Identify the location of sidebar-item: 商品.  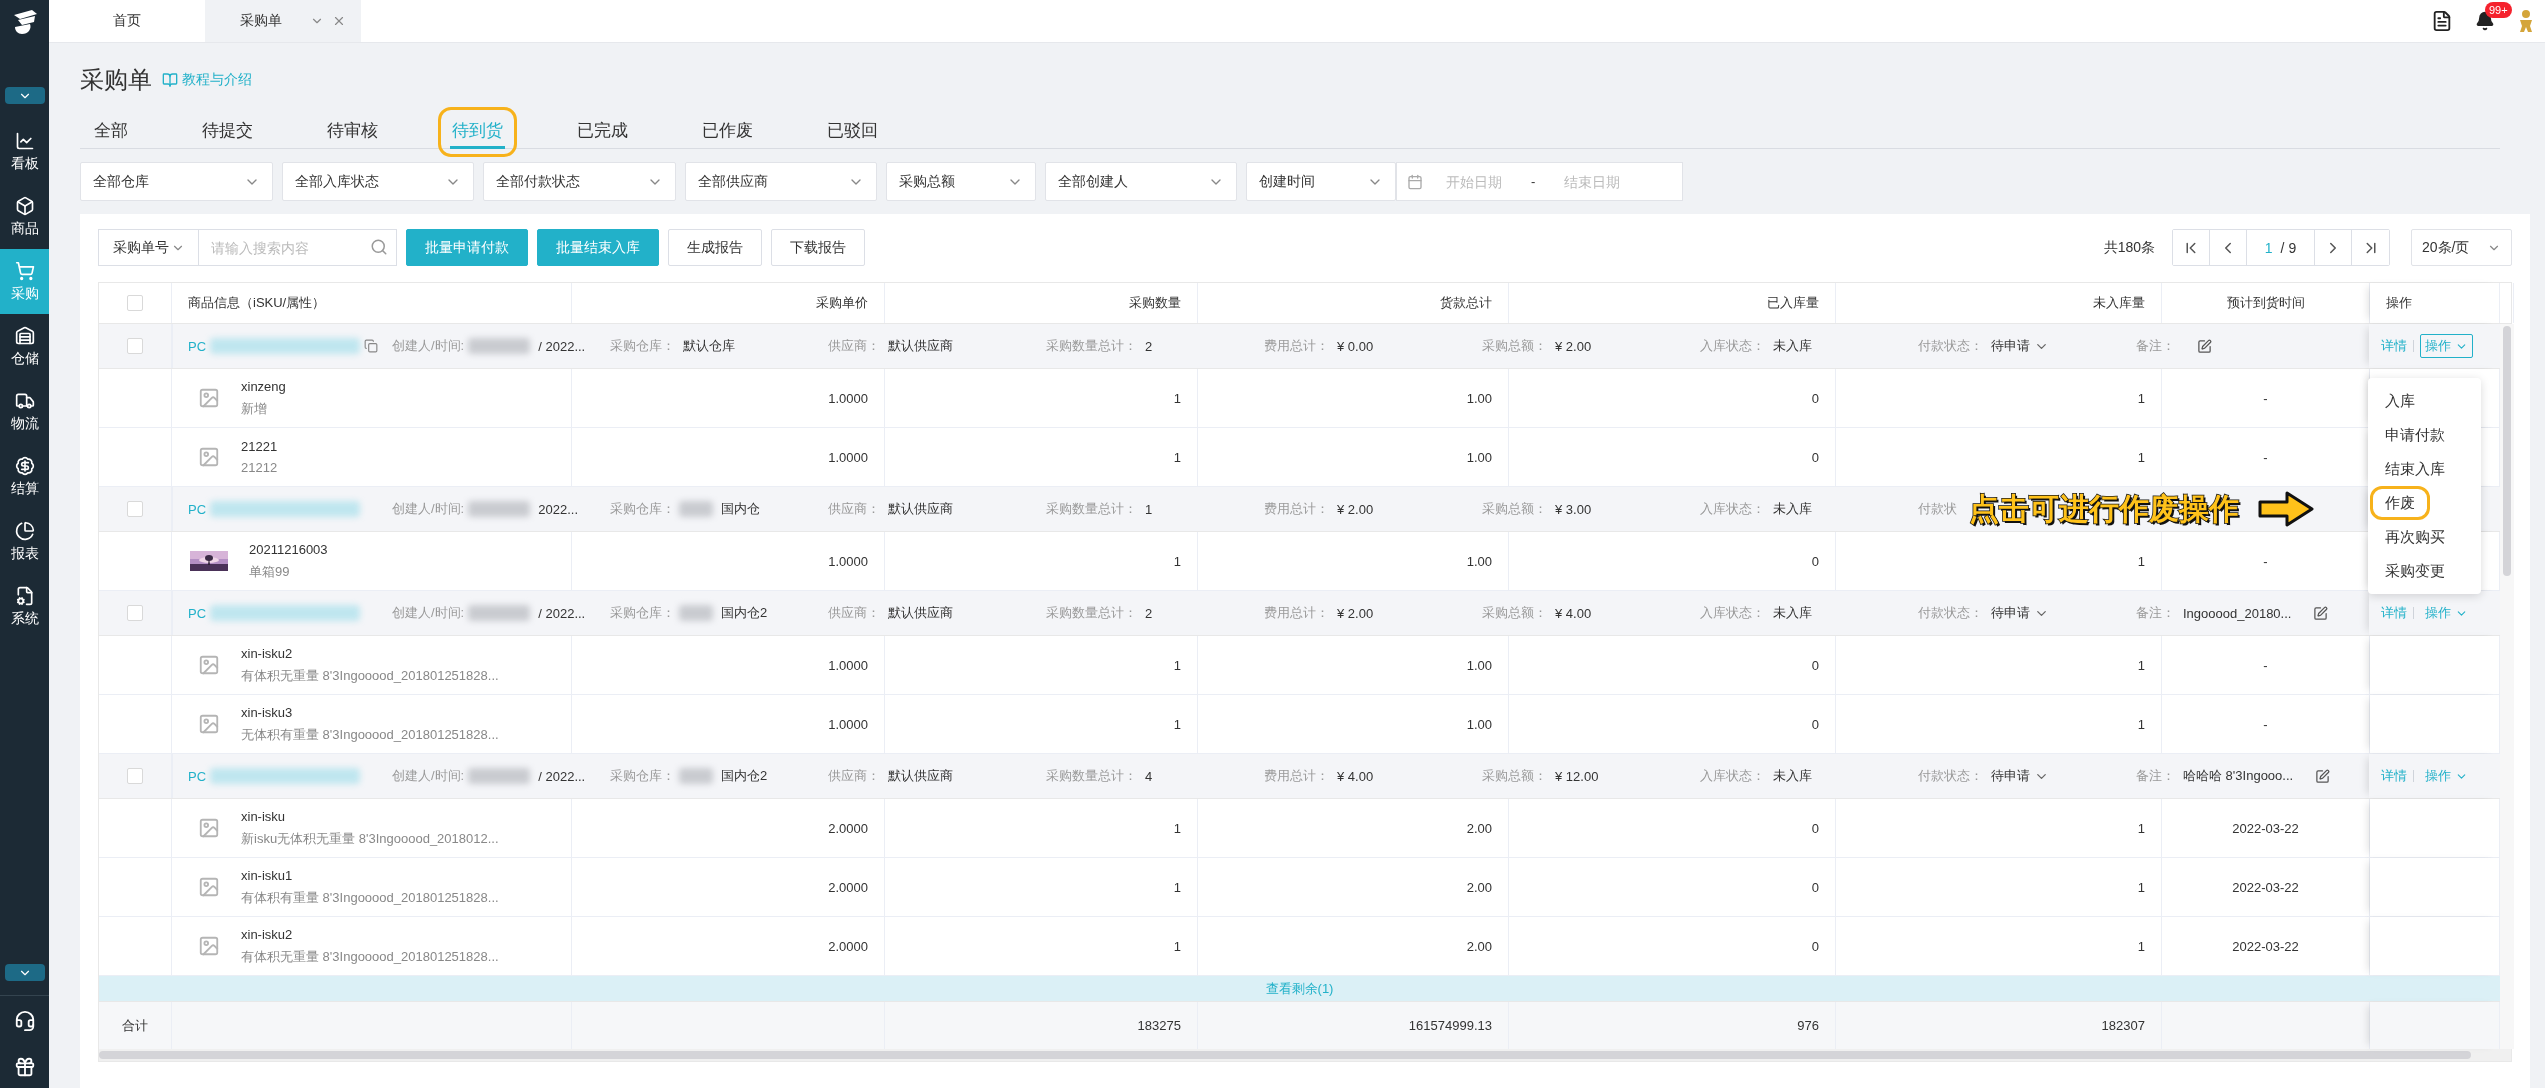
(24, 216).